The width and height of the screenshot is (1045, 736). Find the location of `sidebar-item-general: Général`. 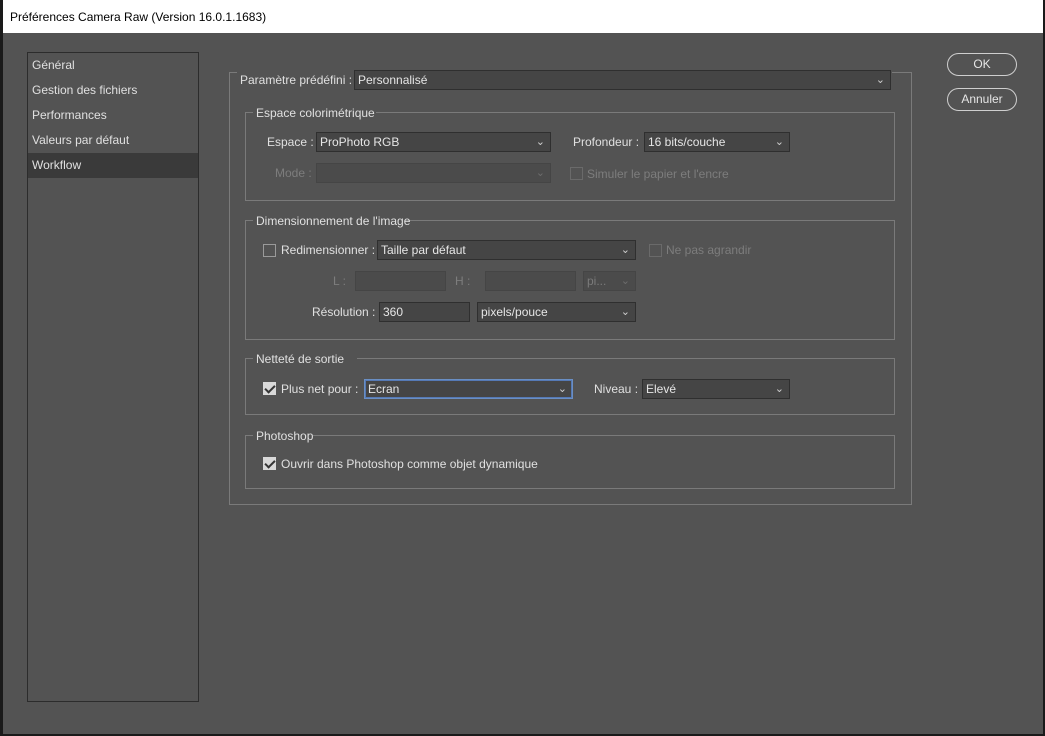

sidebar-item-general: Général is located at coordinates (113, 65).